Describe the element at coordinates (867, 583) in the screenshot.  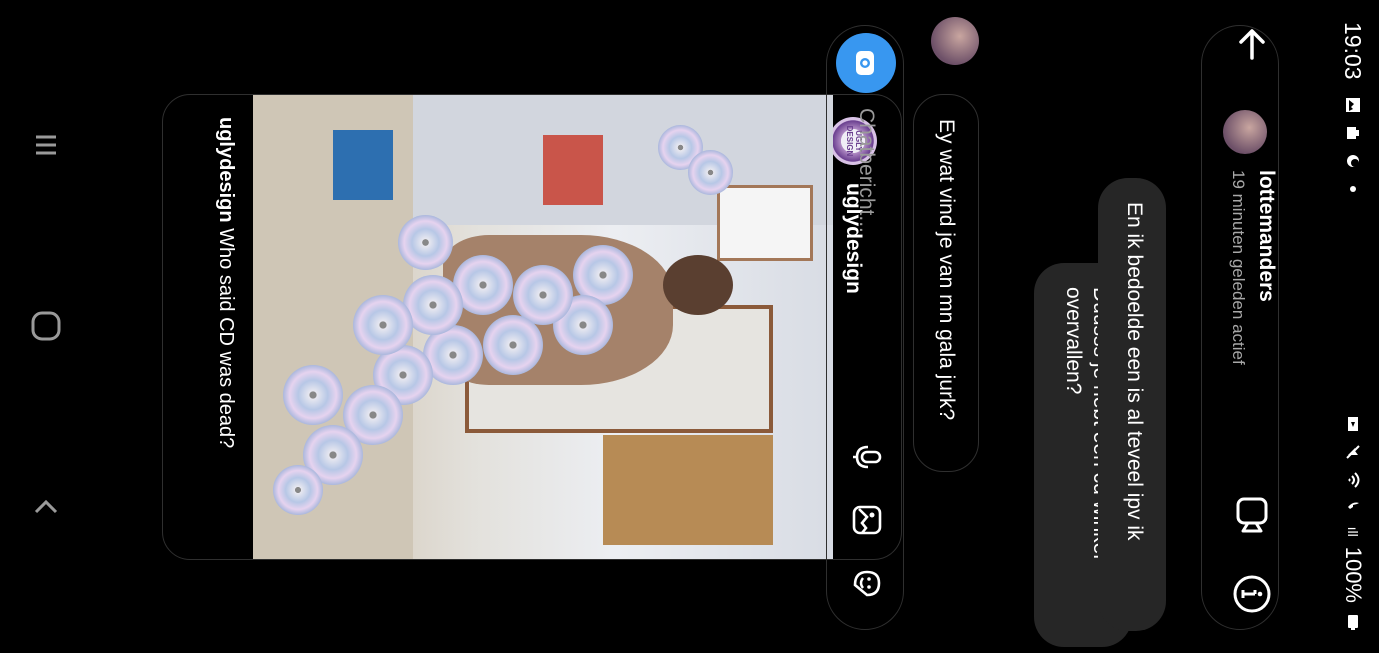
I see `sticker-icon` at that location.